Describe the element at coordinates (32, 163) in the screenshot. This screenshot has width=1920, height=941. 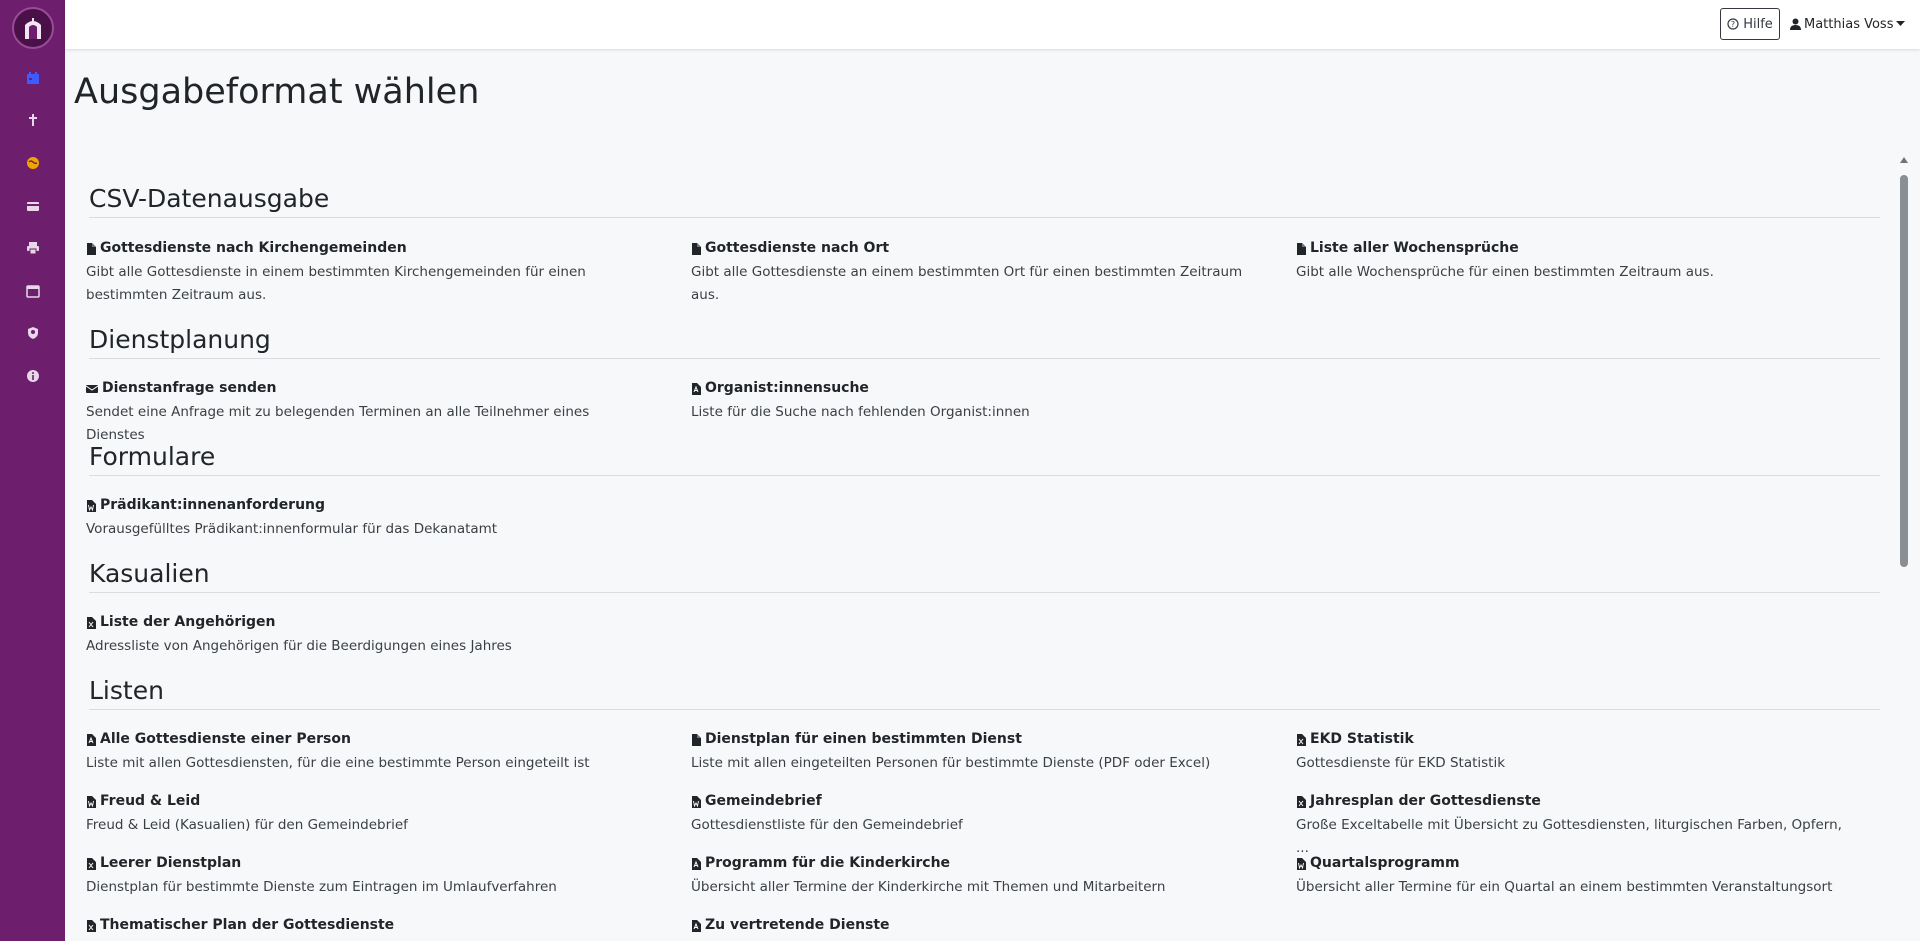
I see `nav-globe` at that location.